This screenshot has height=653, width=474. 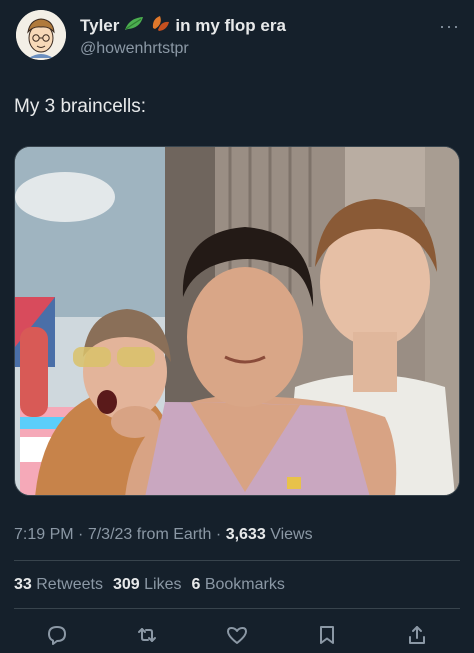 I want to click on tweet-header: Tyler in my flop era @howenhrtstpr ···, so click(x=237, y=36).